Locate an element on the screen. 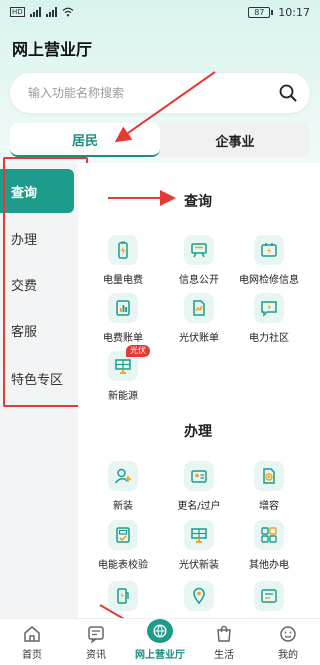  tab-online-hall: 网上营业厅 is located at coordinates (160, 642).